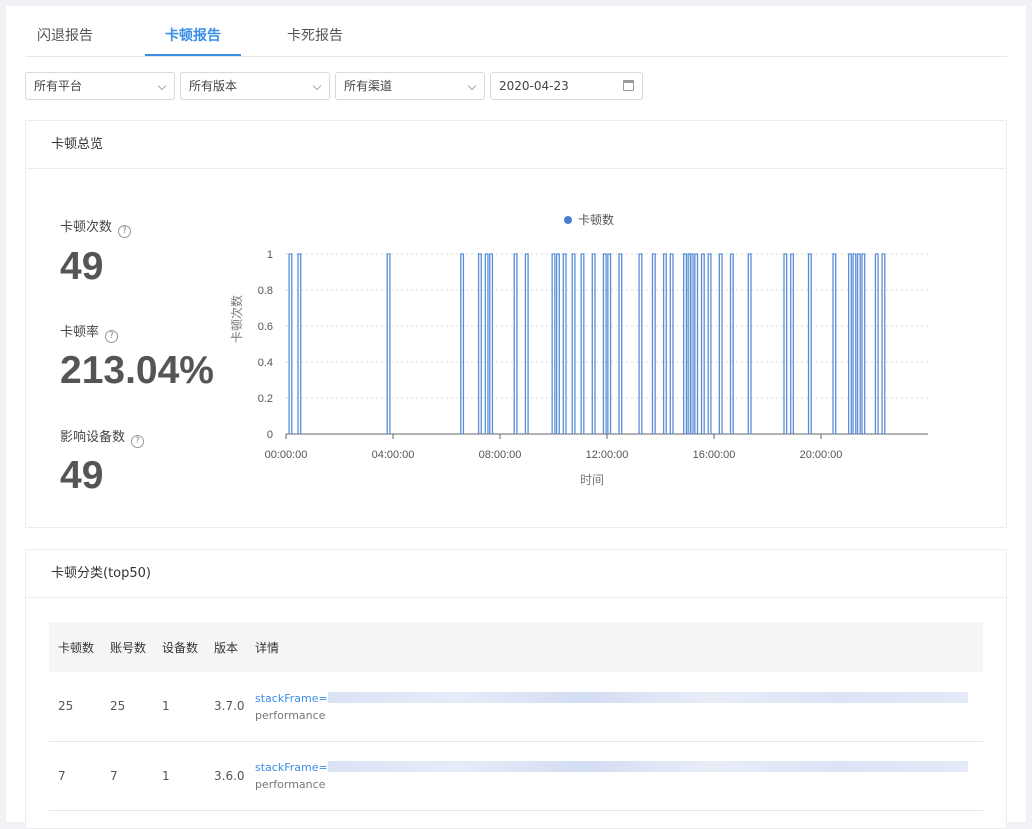 This screenshot has width=1032, height=829. What do you see at coordinates (179, 707) in the screenshot?
I see `cell-devices: 1` at bounding box center [179, 707].